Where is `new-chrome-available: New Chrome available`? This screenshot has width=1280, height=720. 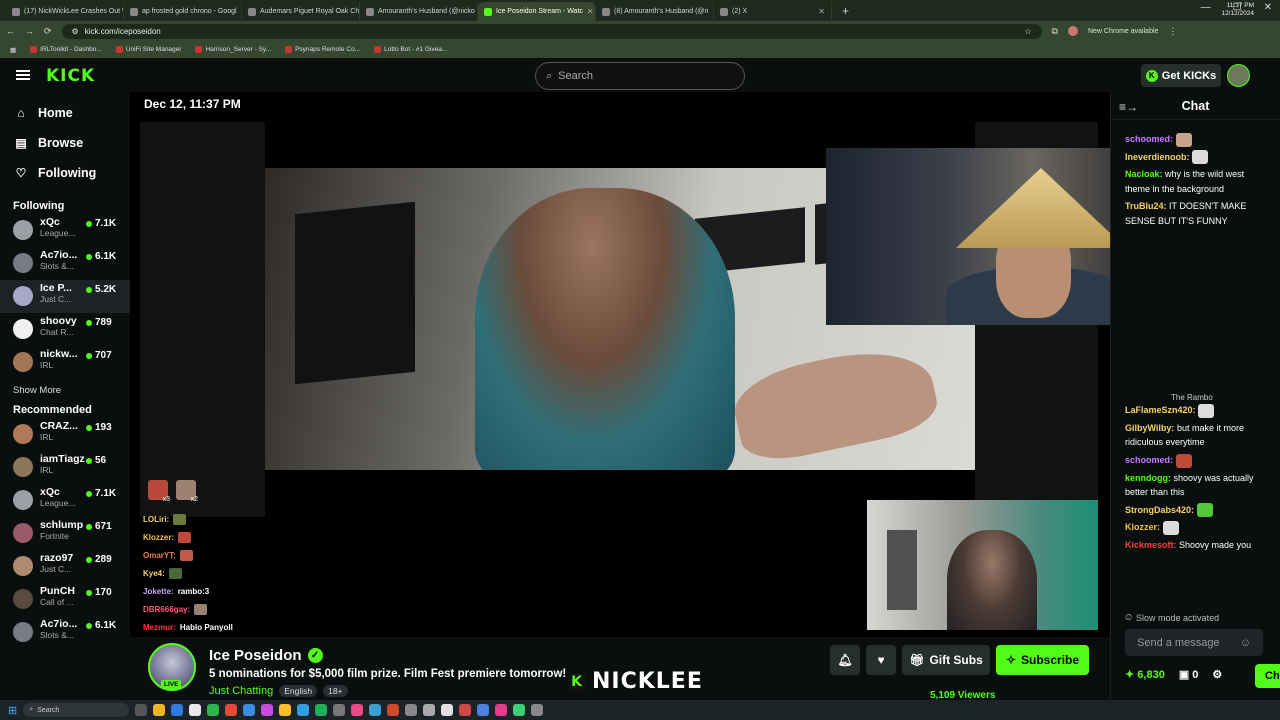
new-chrome-available: New Chrome available is located at coordinates (1123, 31).